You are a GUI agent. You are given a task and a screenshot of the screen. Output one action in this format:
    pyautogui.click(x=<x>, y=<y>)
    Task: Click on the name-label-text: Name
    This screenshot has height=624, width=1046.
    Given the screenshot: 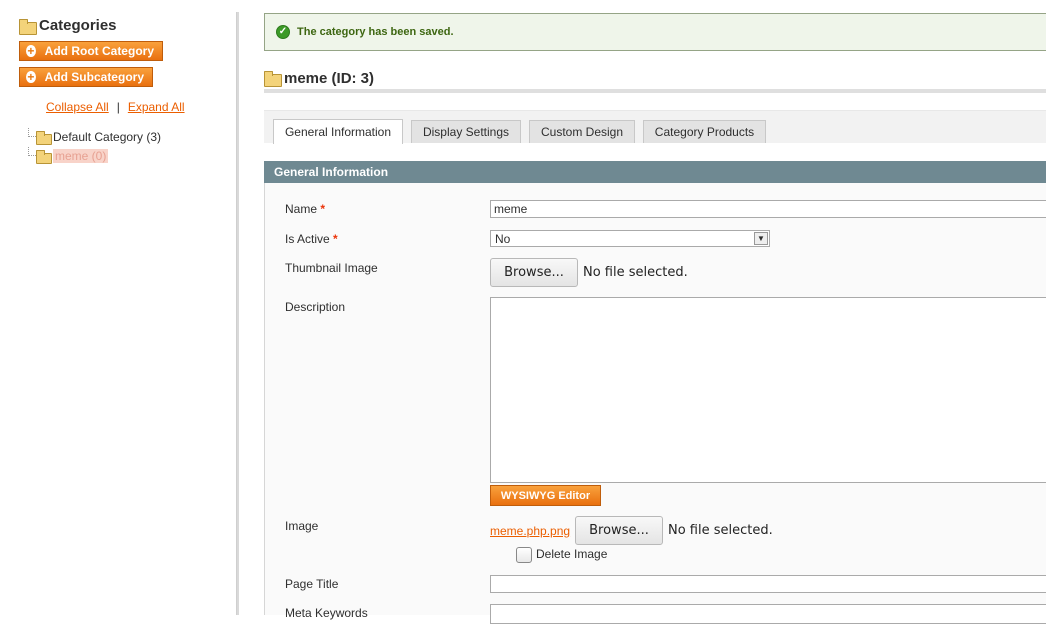 What is the action you would take?
    pyautogui.click(x=301, y=209)
    